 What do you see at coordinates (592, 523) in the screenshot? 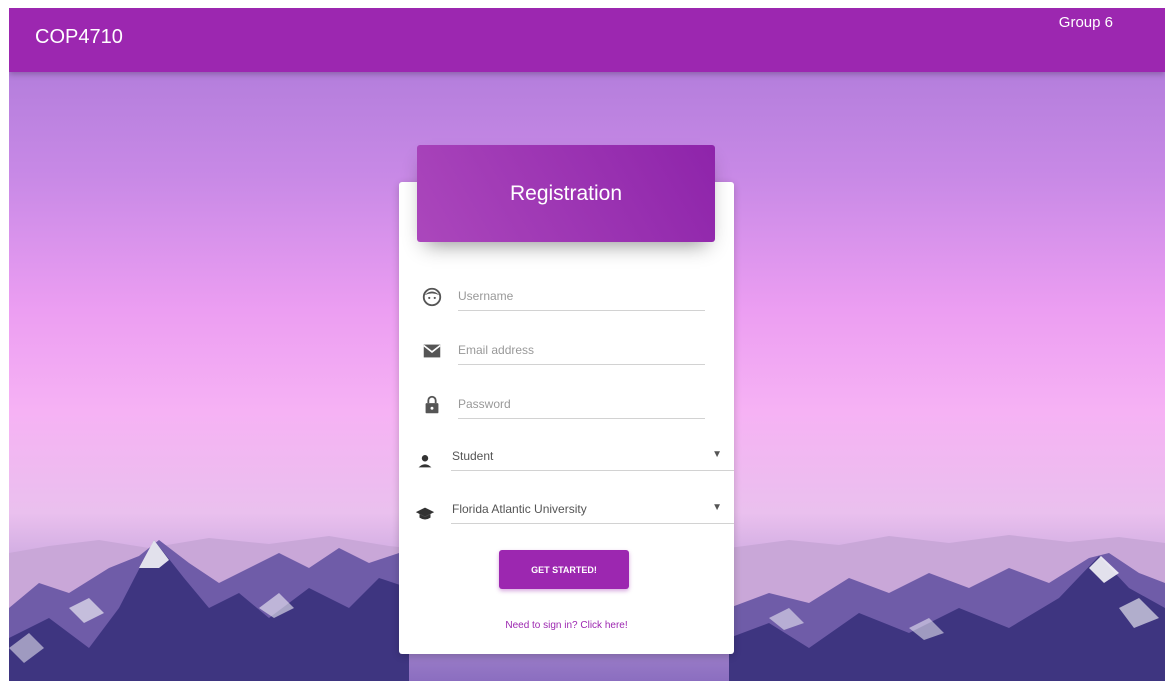
I see `university-underline` at bounding box center [592, 523].